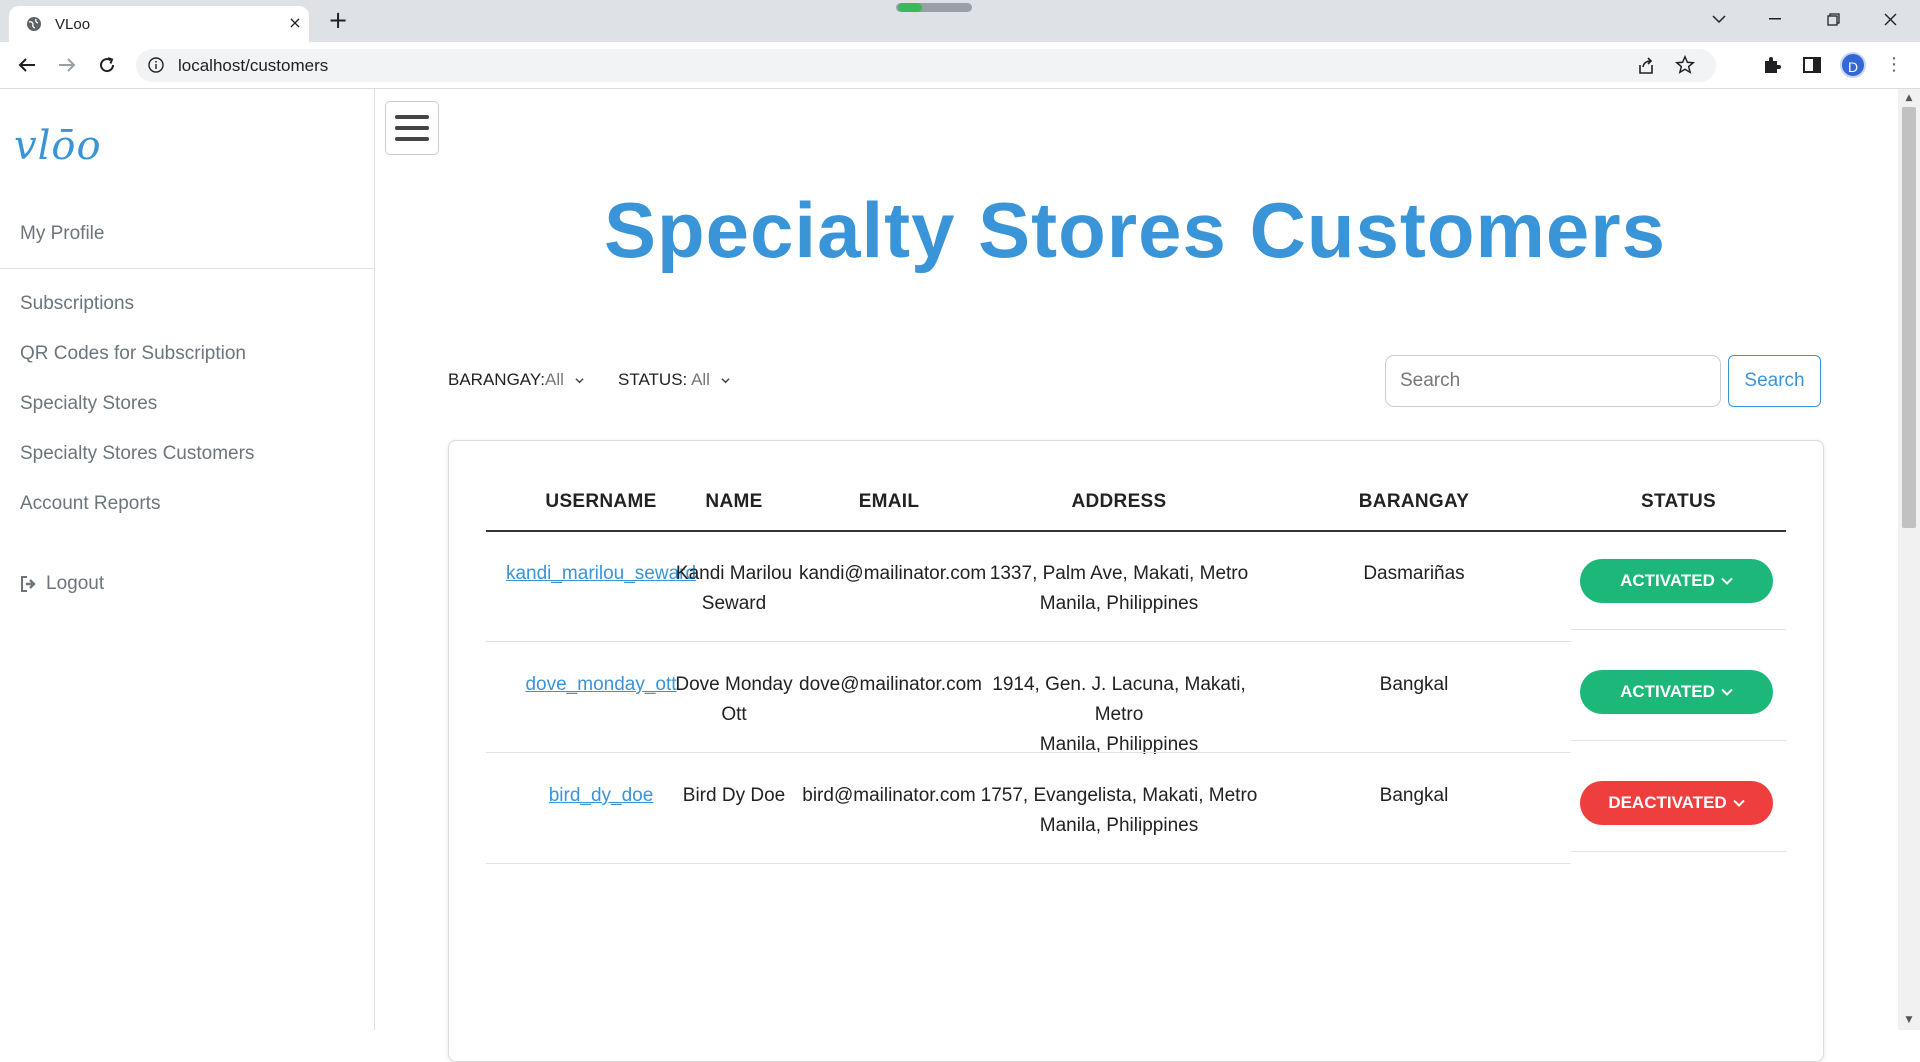  Describe the element at coordinates (412, 117) in the screenshot. I see `hamburger-icon` at that location.